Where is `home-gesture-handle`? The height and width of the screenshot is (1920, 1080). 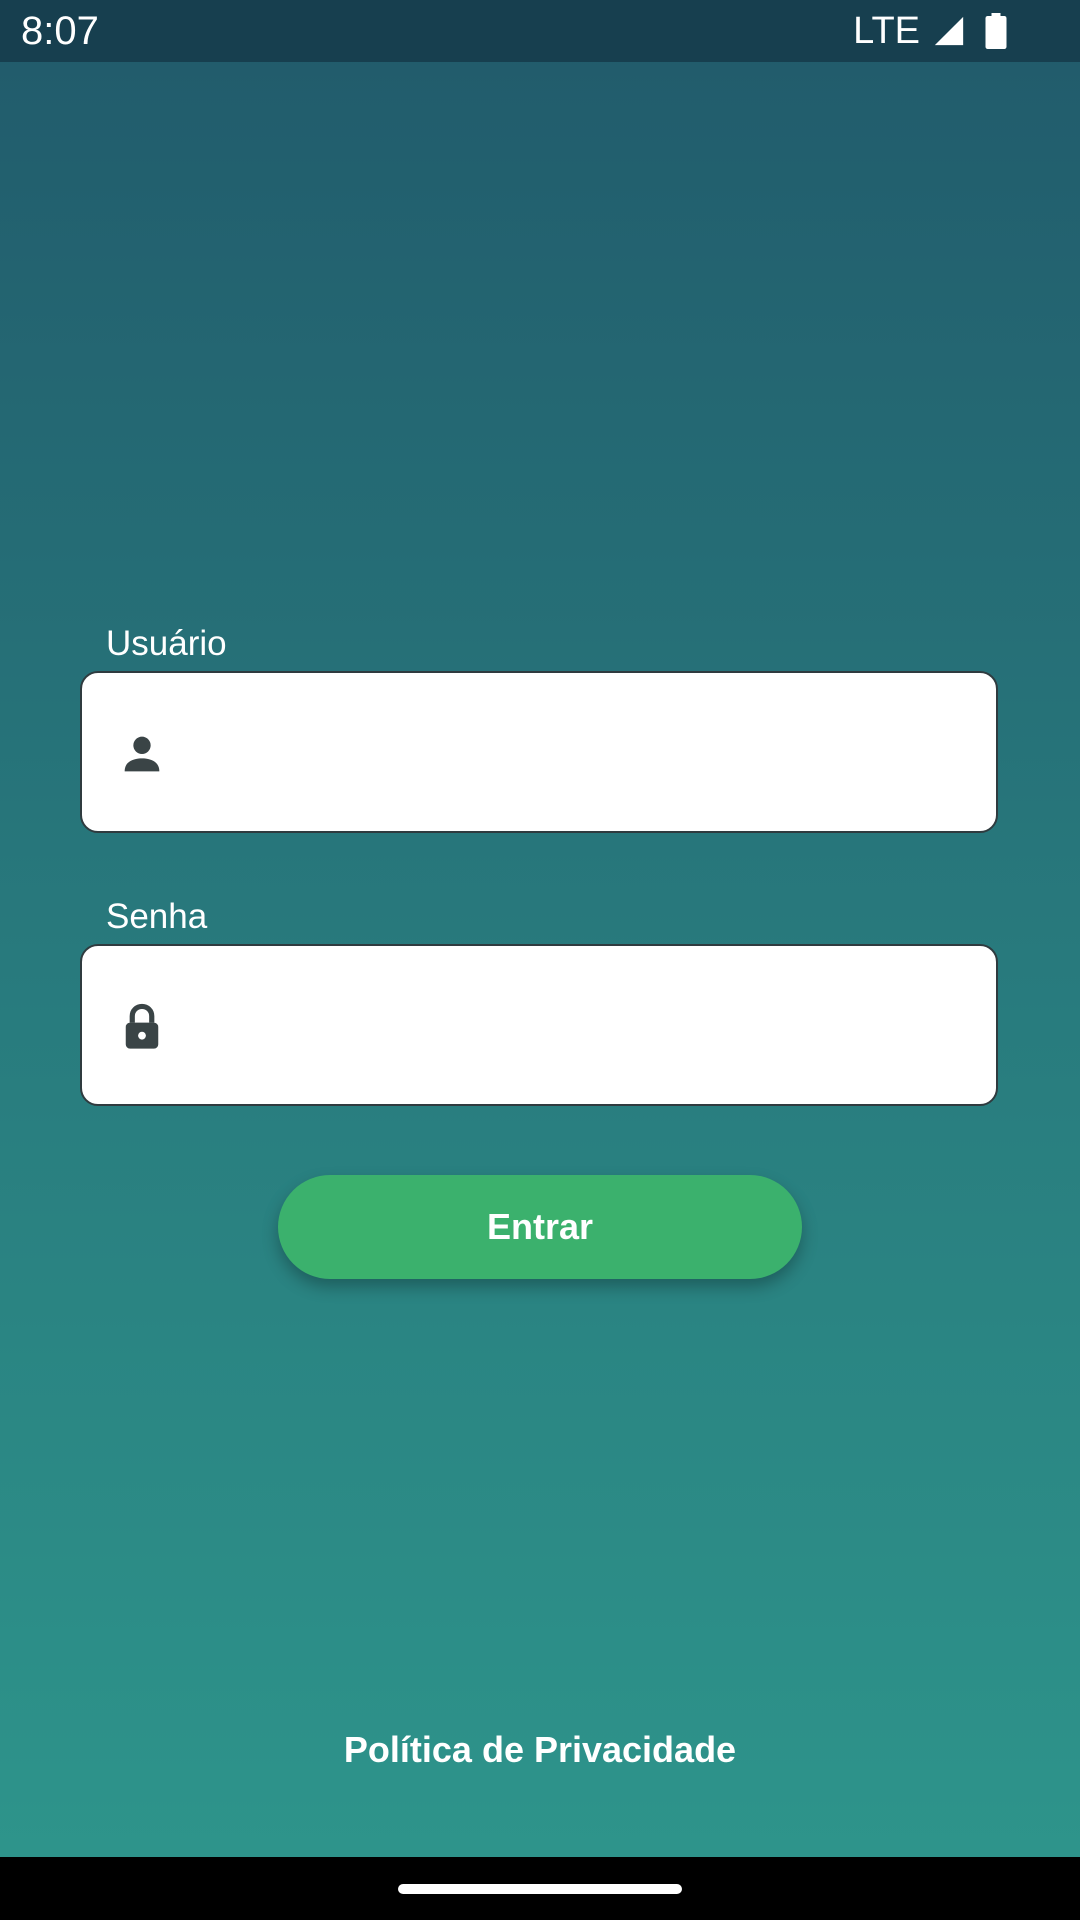 home-gesture-handle is located at coordinates (540, 1889).